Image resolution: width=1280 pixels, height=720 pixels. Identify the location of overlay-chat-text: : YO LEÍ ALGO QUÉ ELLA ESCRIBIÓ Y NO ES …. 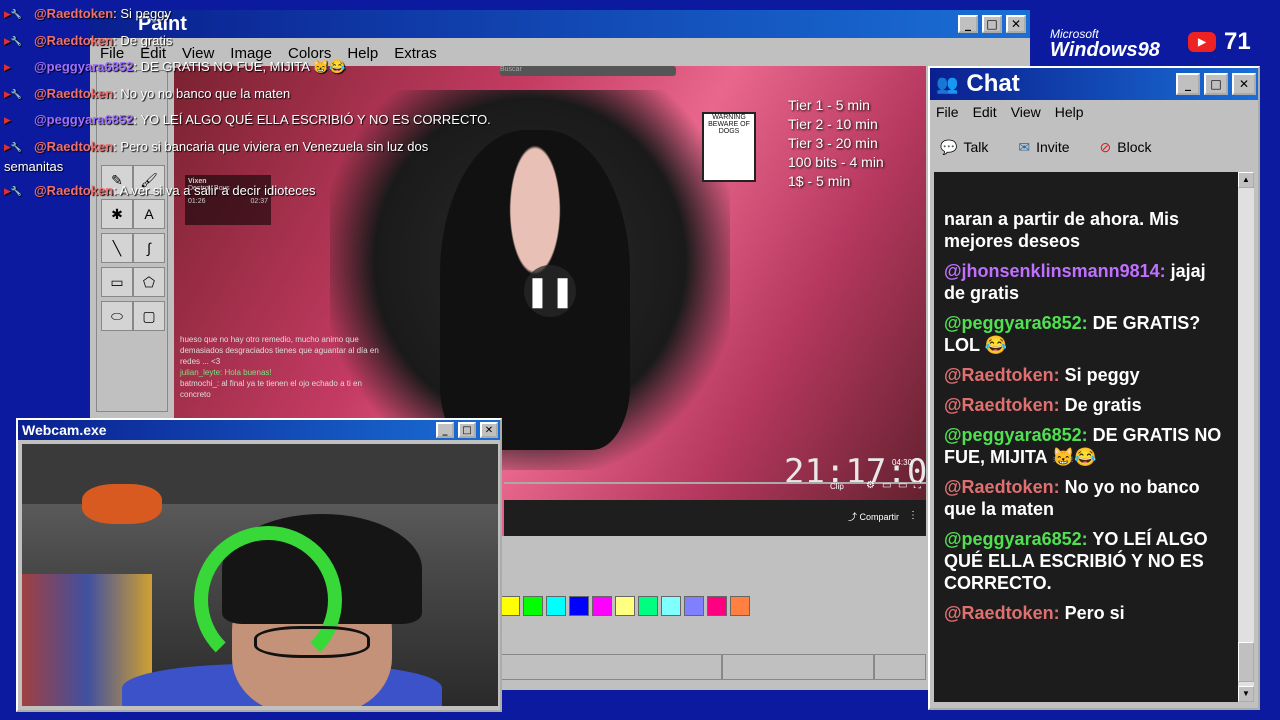
(312, 119).